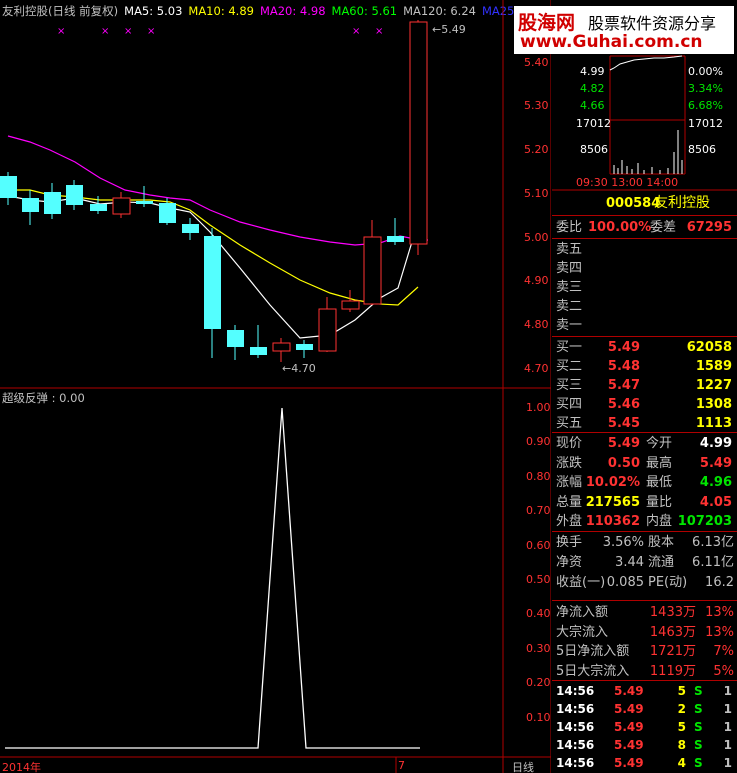 The height and width of the screenshot is (773, 737). What do you see at coordinates (644, 96) in the screenshot?
I see `intraday-mini-chart` at bounding box center [644, 96].